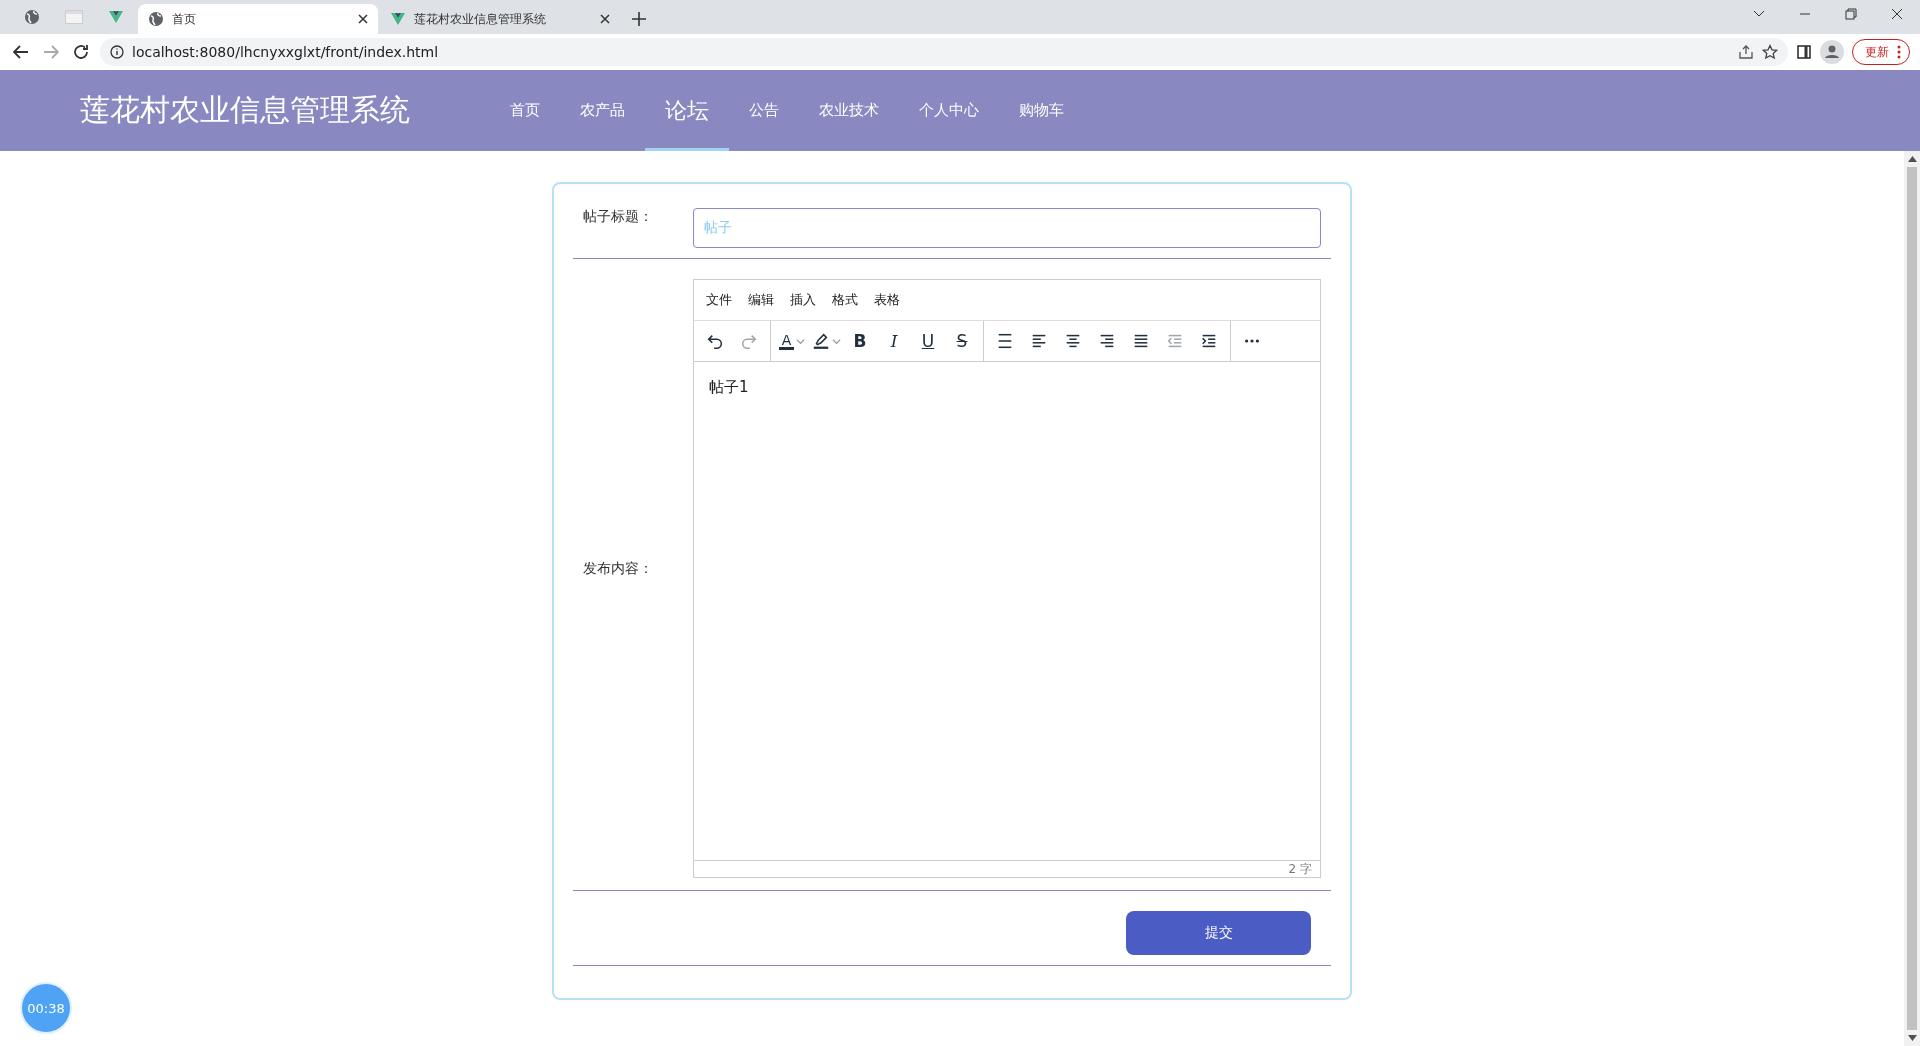 This screenshot has width=1920, height=1046. What do you see at coordinates (1073, 341) in the screenshot?
I see `align-center-icon` at bounding box center [1073, 341].